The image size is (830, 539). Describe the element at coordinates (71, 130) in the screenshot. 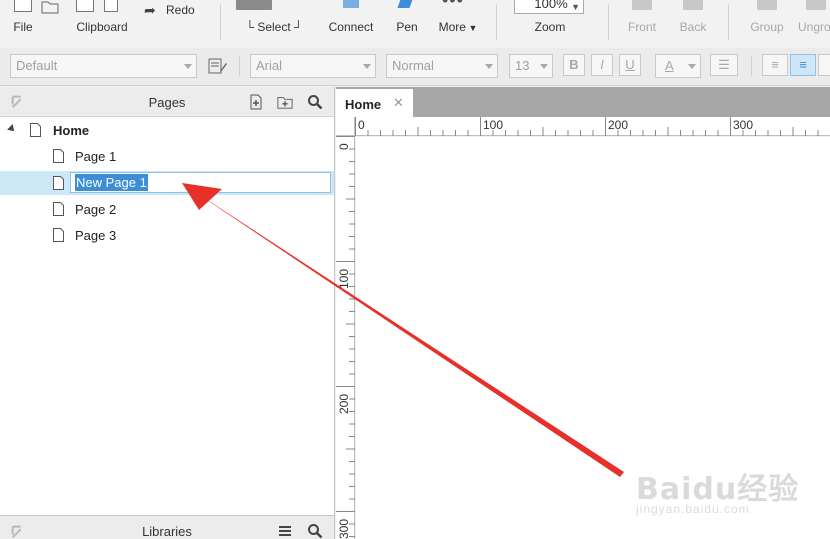

I see `tree-item-label: Home` at that location.